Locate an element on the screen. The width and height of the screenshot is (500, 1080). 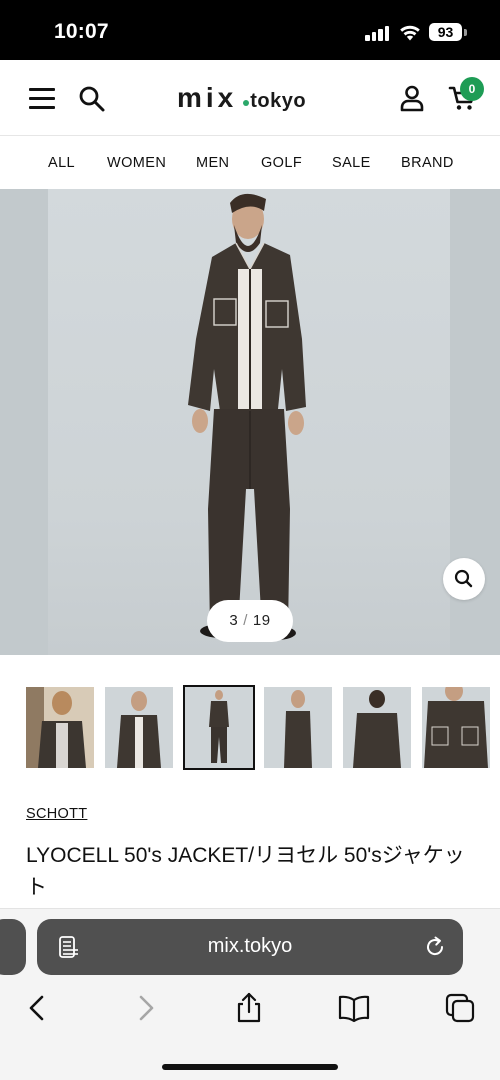
counter-total: 19 is located at coordinates (261, 620).